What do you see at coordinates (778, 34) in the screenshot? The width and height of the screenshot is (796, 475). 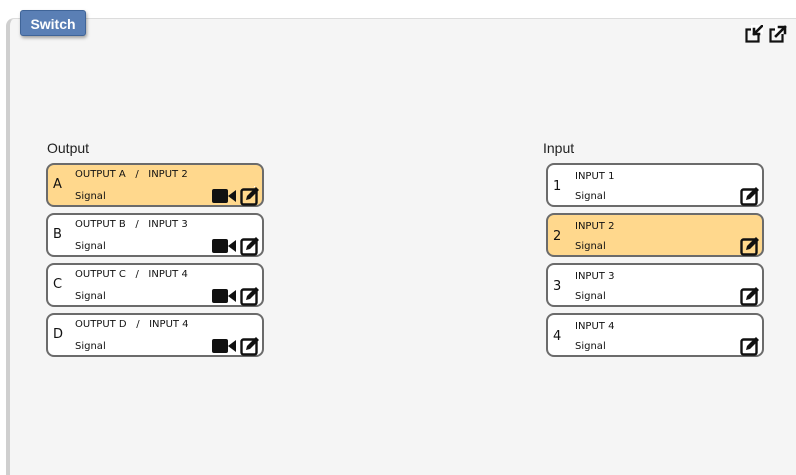 I see `export-icon` at bounding box center [778, 34].